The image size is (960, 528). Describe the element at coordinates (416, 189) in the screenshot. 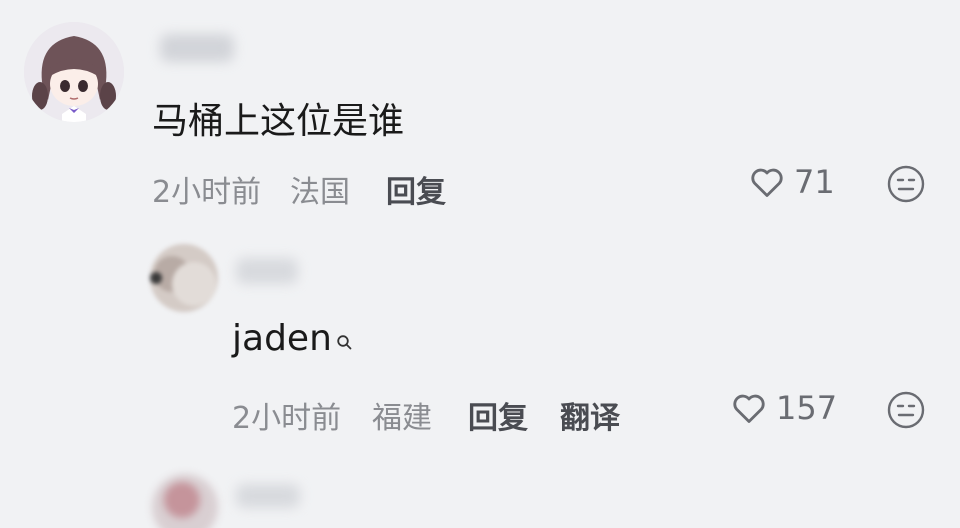

I see `reply-button: 回复` at that location.